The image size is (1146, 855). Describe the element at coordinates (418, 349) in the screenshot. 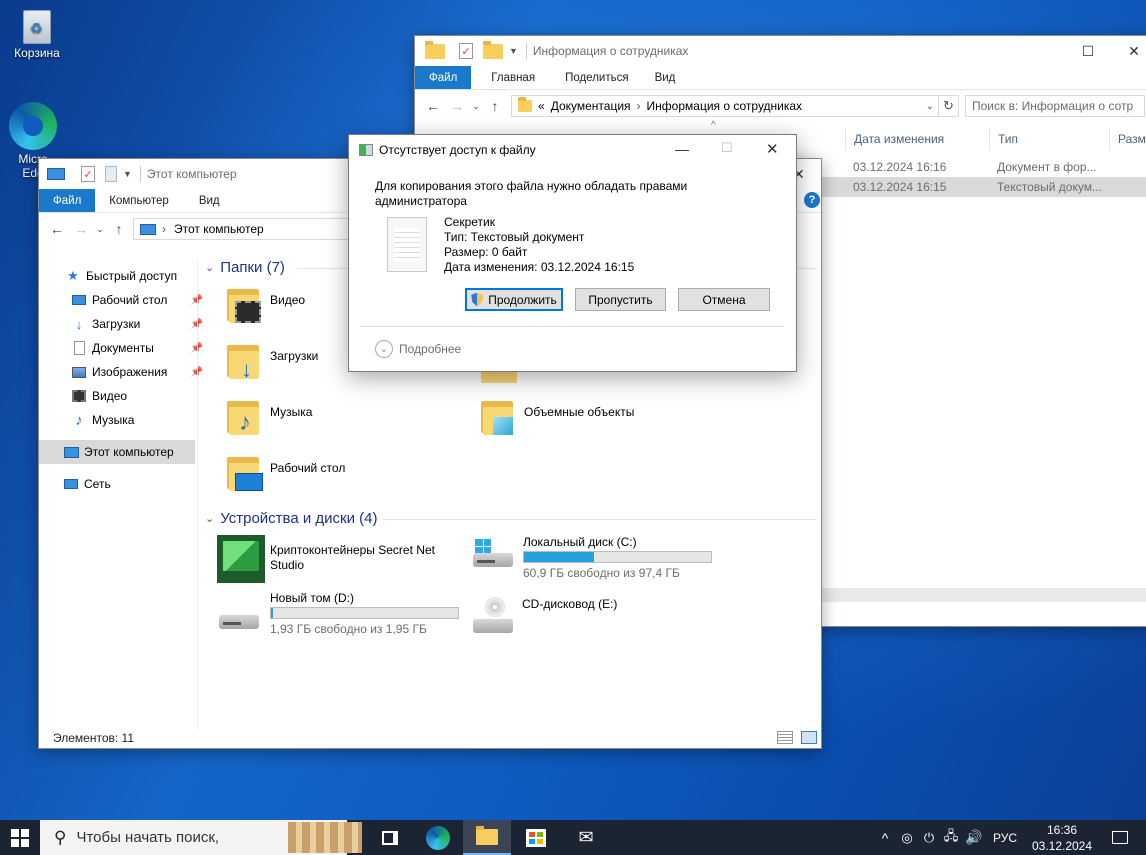

I see `details-toggle: ⌄ Подробнее` at that location.